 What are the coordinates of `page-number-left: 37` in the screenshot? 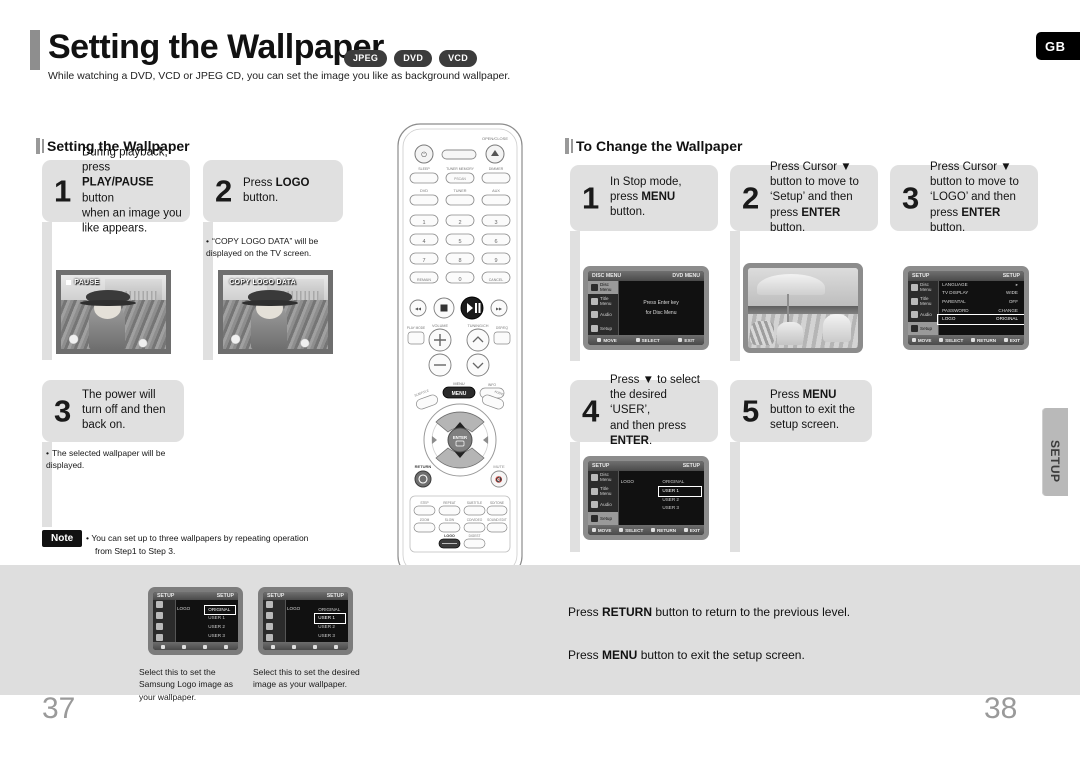 It's located at (59, 708).